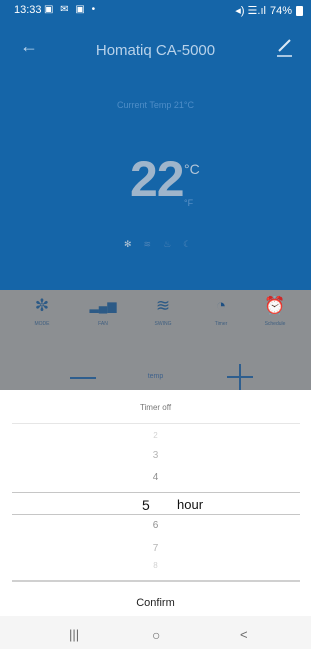  I want to click on mode-button: ✼ MODE, so click(42, 310).